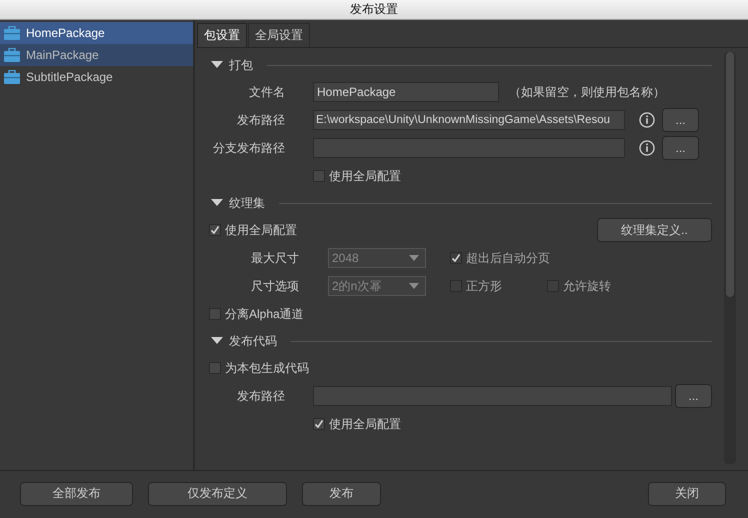  Describe the element at coordinates (469, 120) in the screenshot. I see `publish-path-field: E:\workspace\Unity\UnknownMissingGame\Assets\Resou` at that location.